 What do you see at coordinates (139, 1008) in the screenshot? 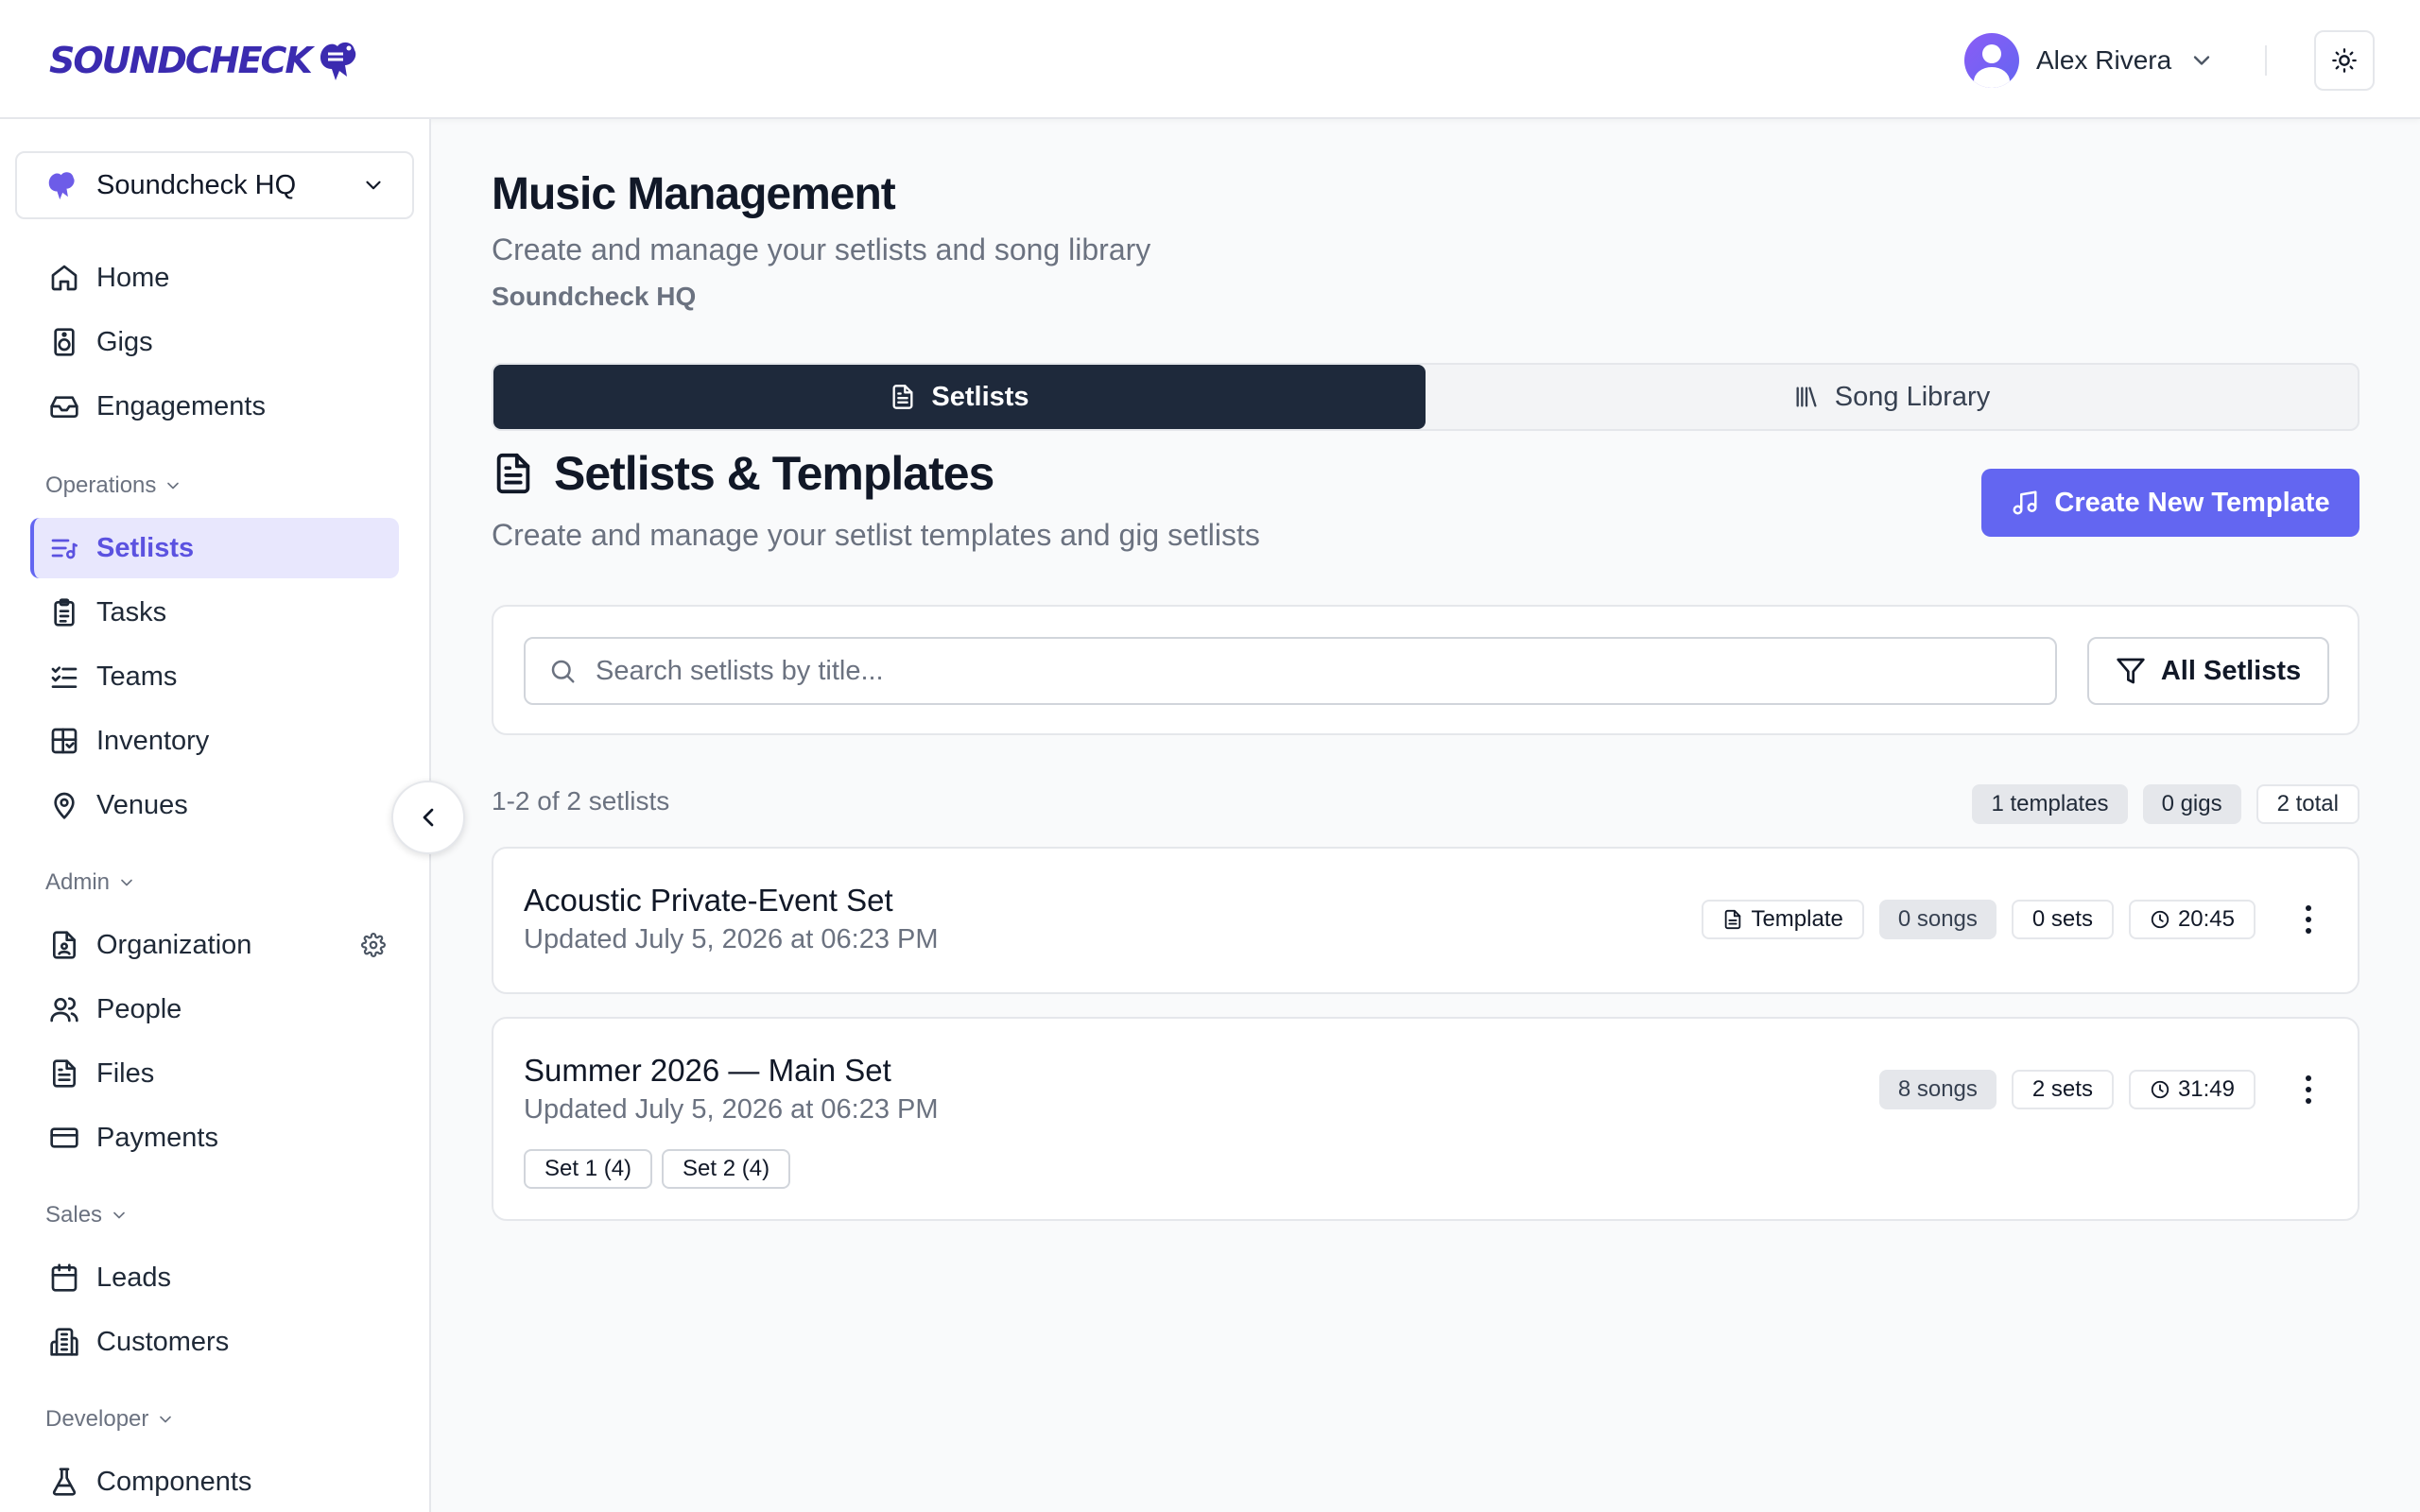
I see `sidebar-item-label: People` at bounding box center [139, 1008].